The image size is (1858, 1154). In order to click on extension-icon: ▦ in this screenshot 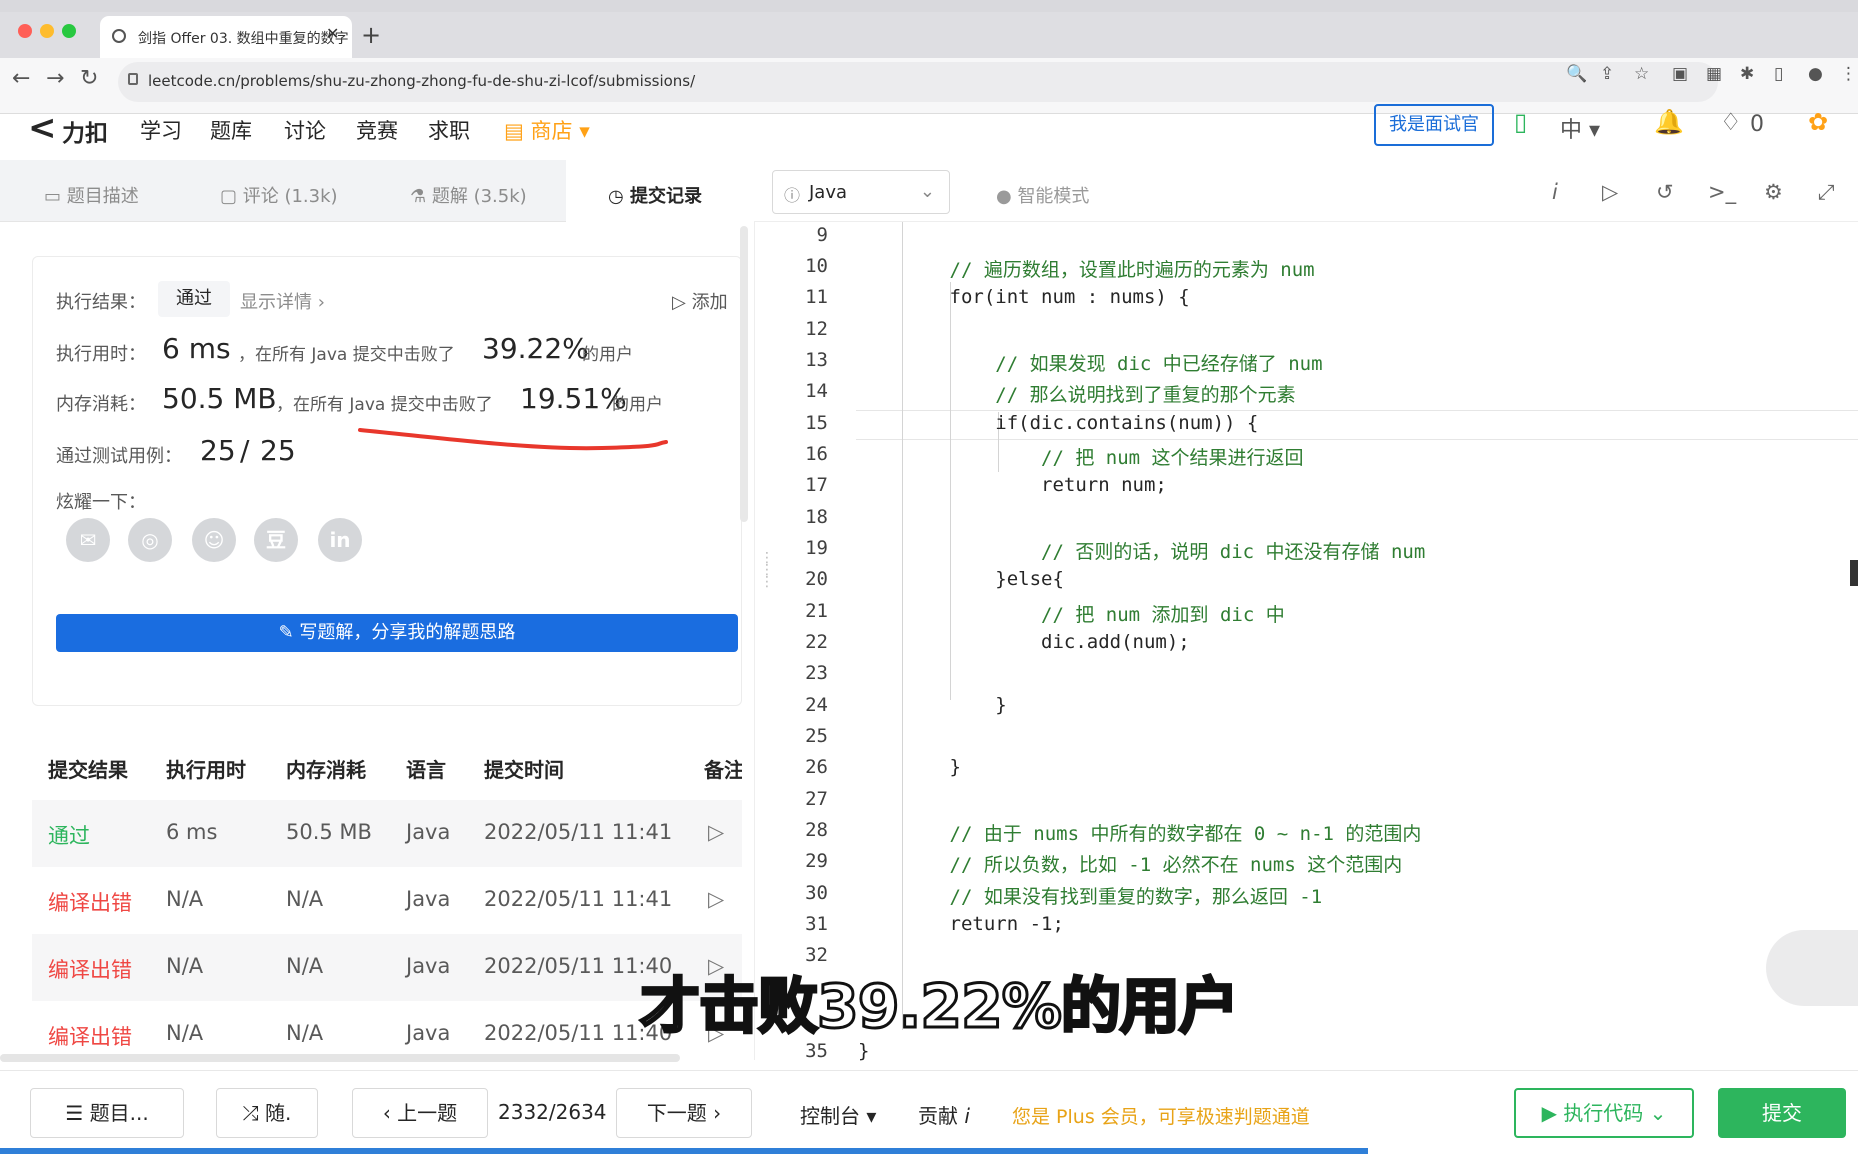, I will do `click(1714, 74)`.